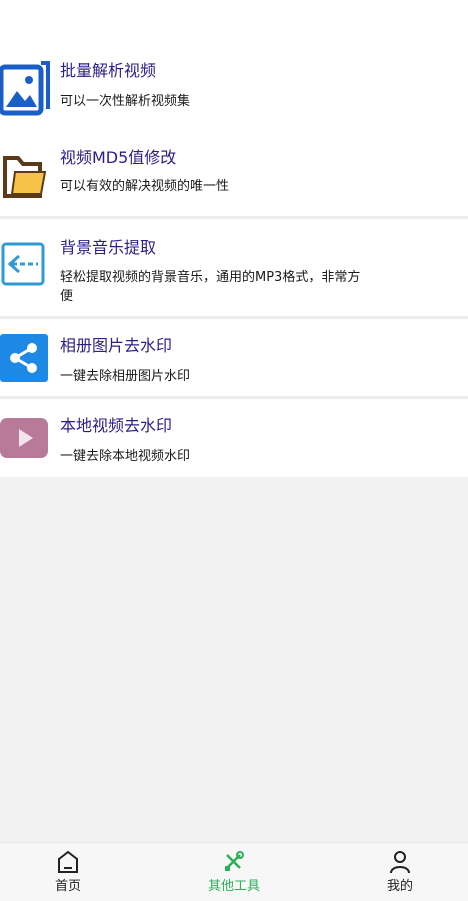  I want to click on share-icon, so click(24, 358).